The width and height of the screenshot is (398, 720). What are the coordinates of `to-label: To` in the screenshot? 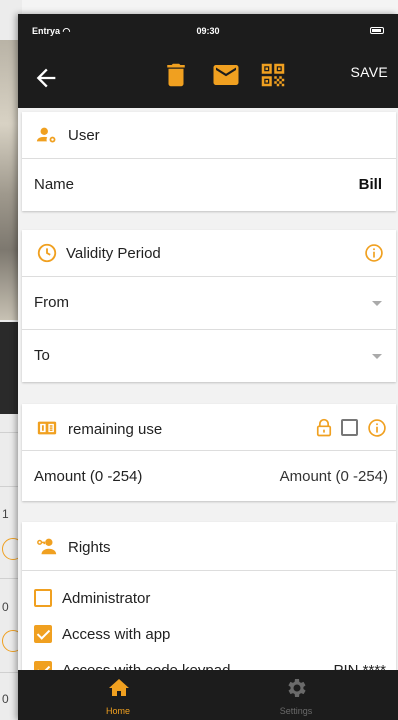 It's located at (42, 355).